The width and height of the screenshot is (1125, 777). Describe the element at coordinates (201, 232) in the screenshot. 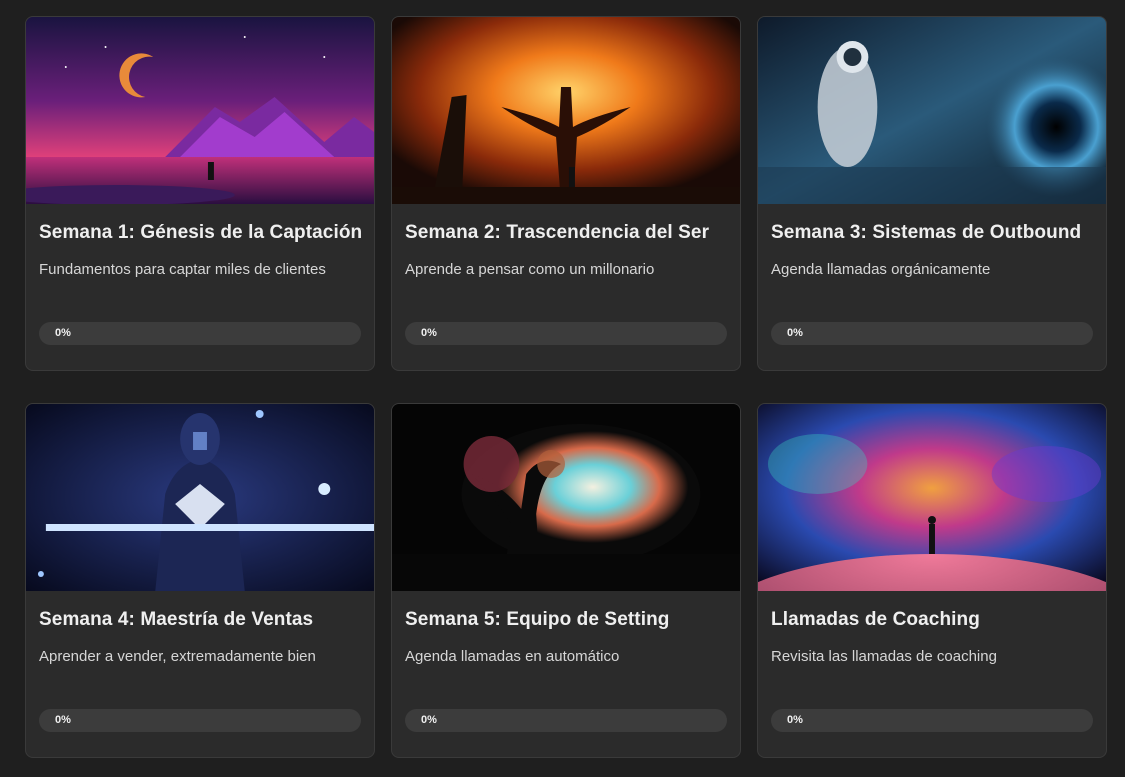

I see `course-title: Semana 1: Génesis de la Captación` at that location.